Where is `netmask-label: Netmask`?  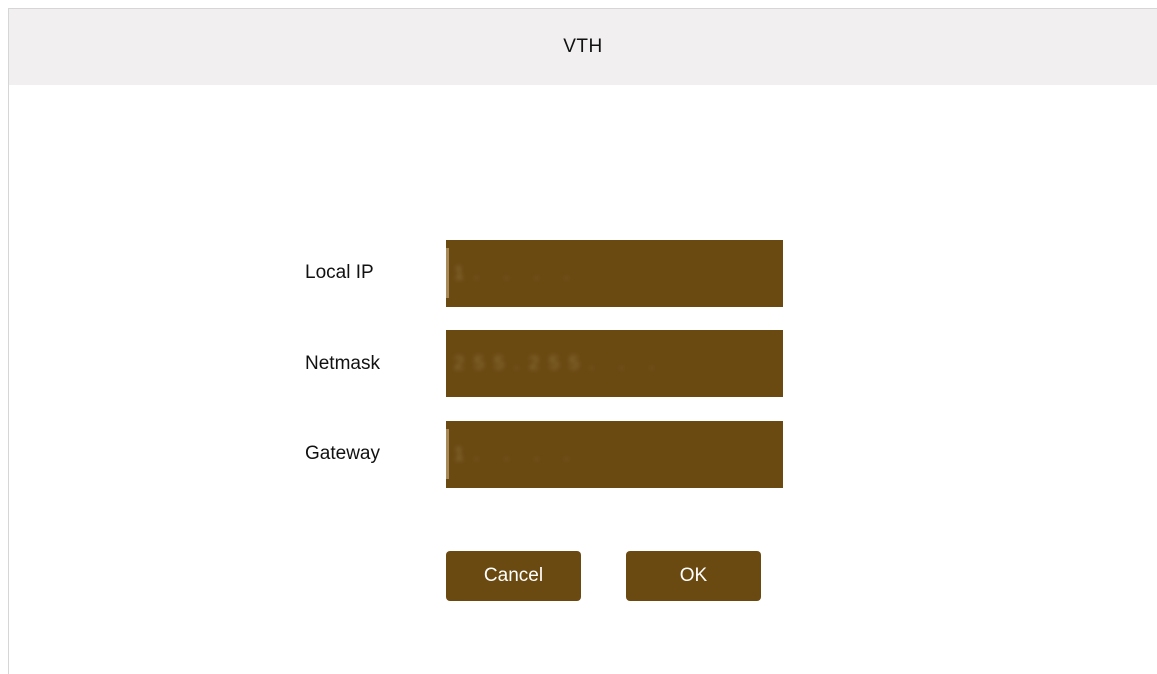
netmask-label: Netmask is located at coordinates (342, 363).